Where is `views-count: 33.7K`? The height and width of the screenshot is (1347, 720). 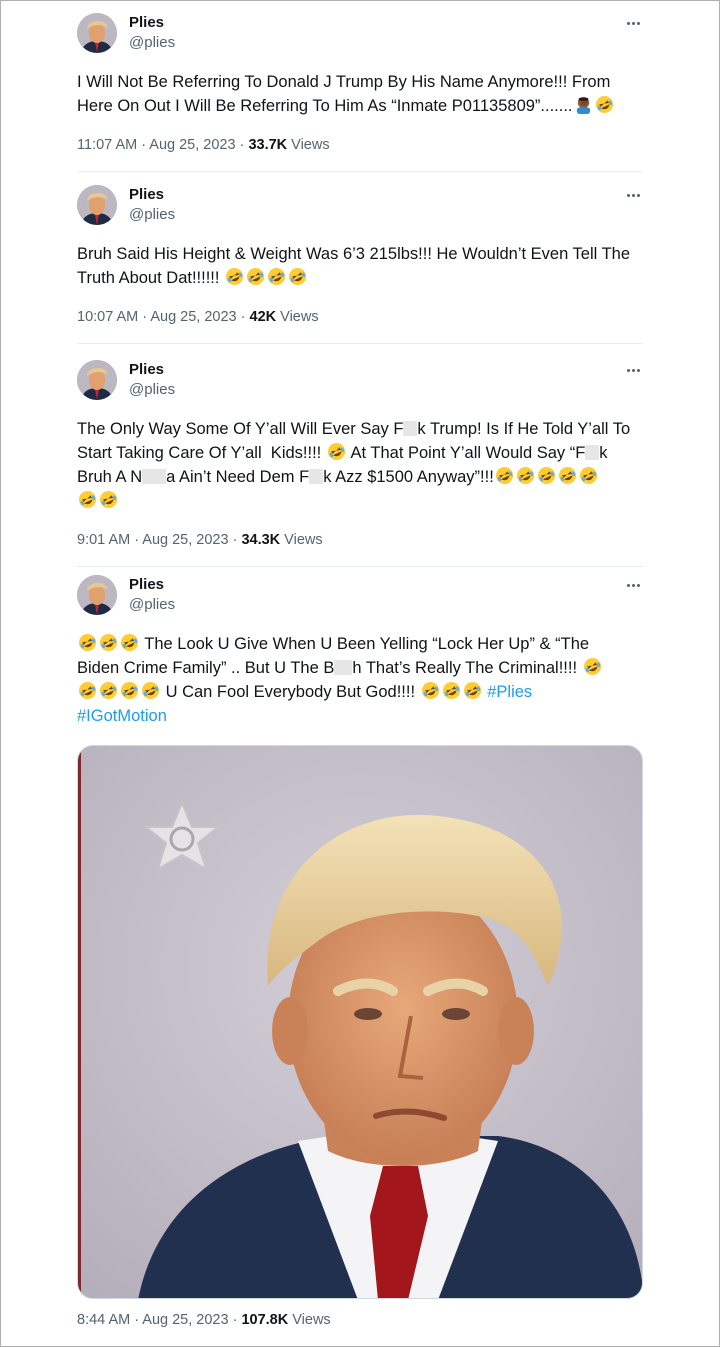 views-count: 33.7K is located at coordinates (268, 145).